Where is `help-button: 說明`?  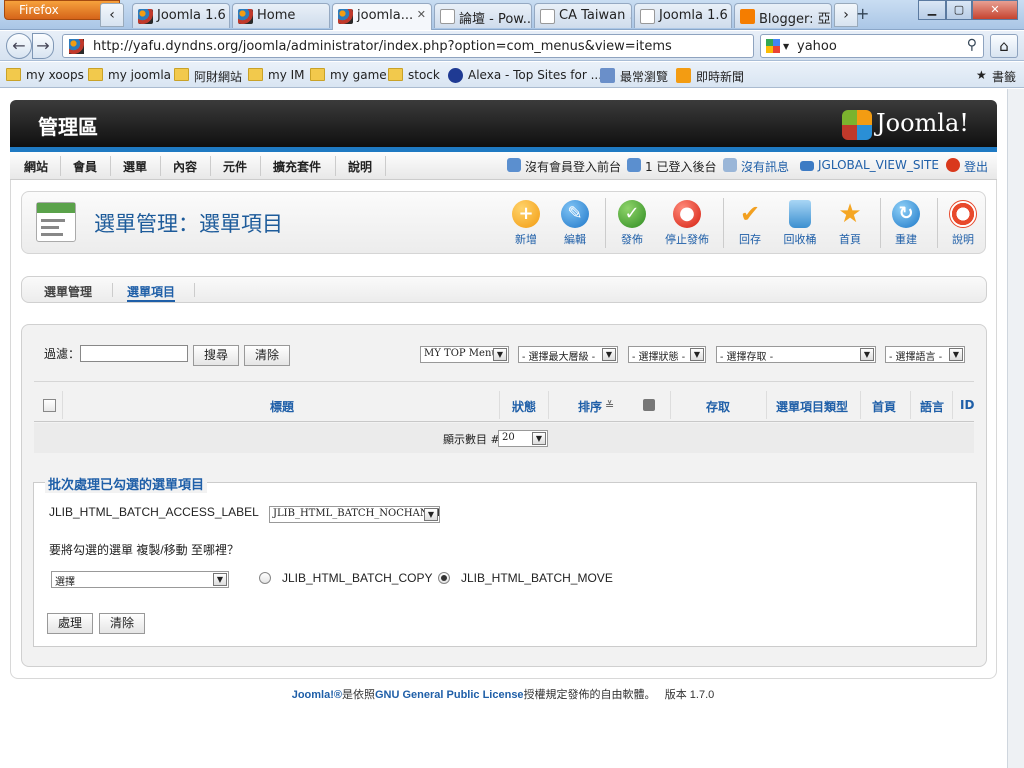 help-button: 說明 is located at coordinates (963, 224).